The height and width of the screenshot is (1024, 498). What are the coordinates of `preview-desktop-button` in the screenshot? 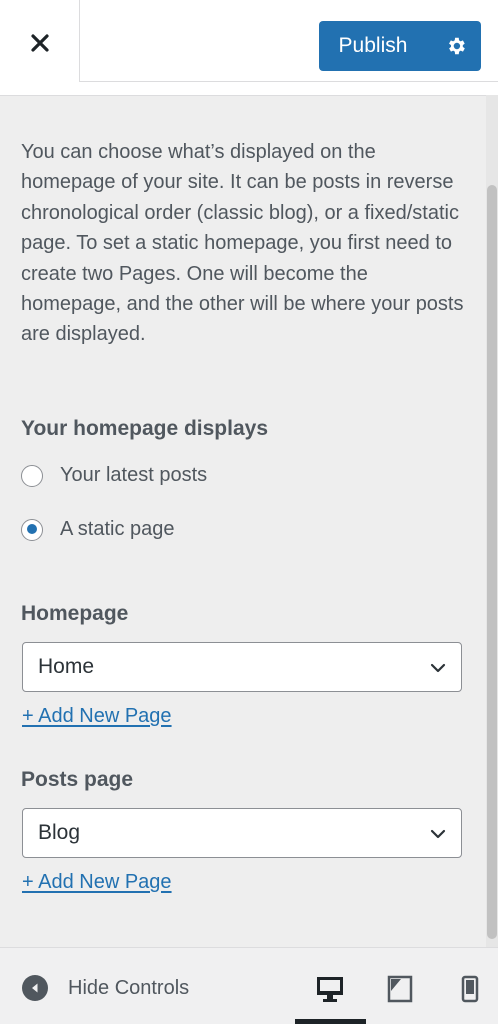 It's located at (330, 989).